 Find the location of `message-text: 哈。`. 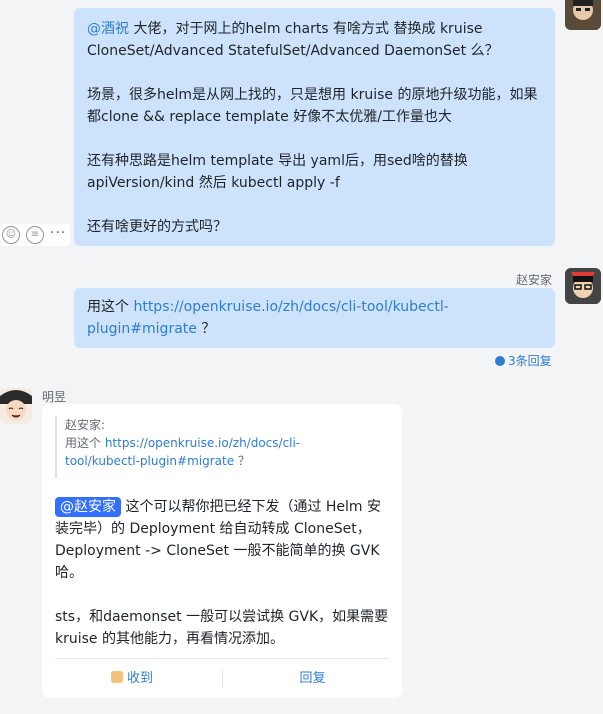

message-text: 哈。 is located at coordinates (69, 573).